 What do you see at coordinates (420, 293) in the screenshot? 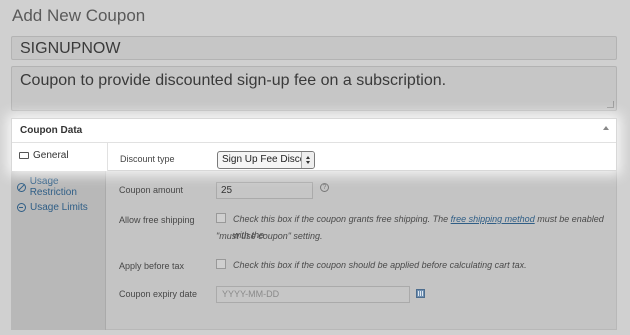
I see `calendar-icon` at bounding box center [420, 293].